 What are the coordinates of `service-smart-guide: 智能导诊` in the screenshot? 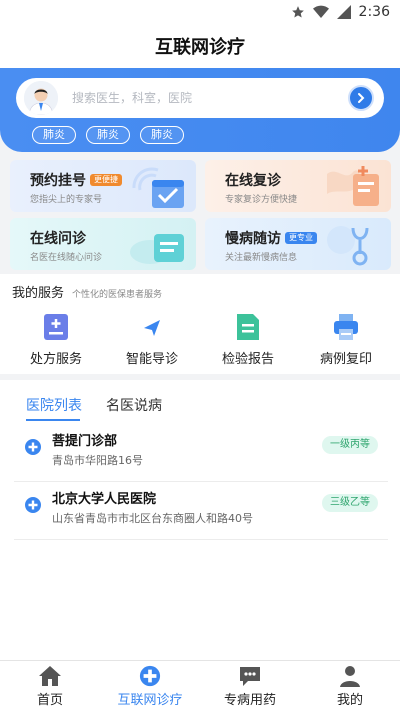 It's located at (152, 339).